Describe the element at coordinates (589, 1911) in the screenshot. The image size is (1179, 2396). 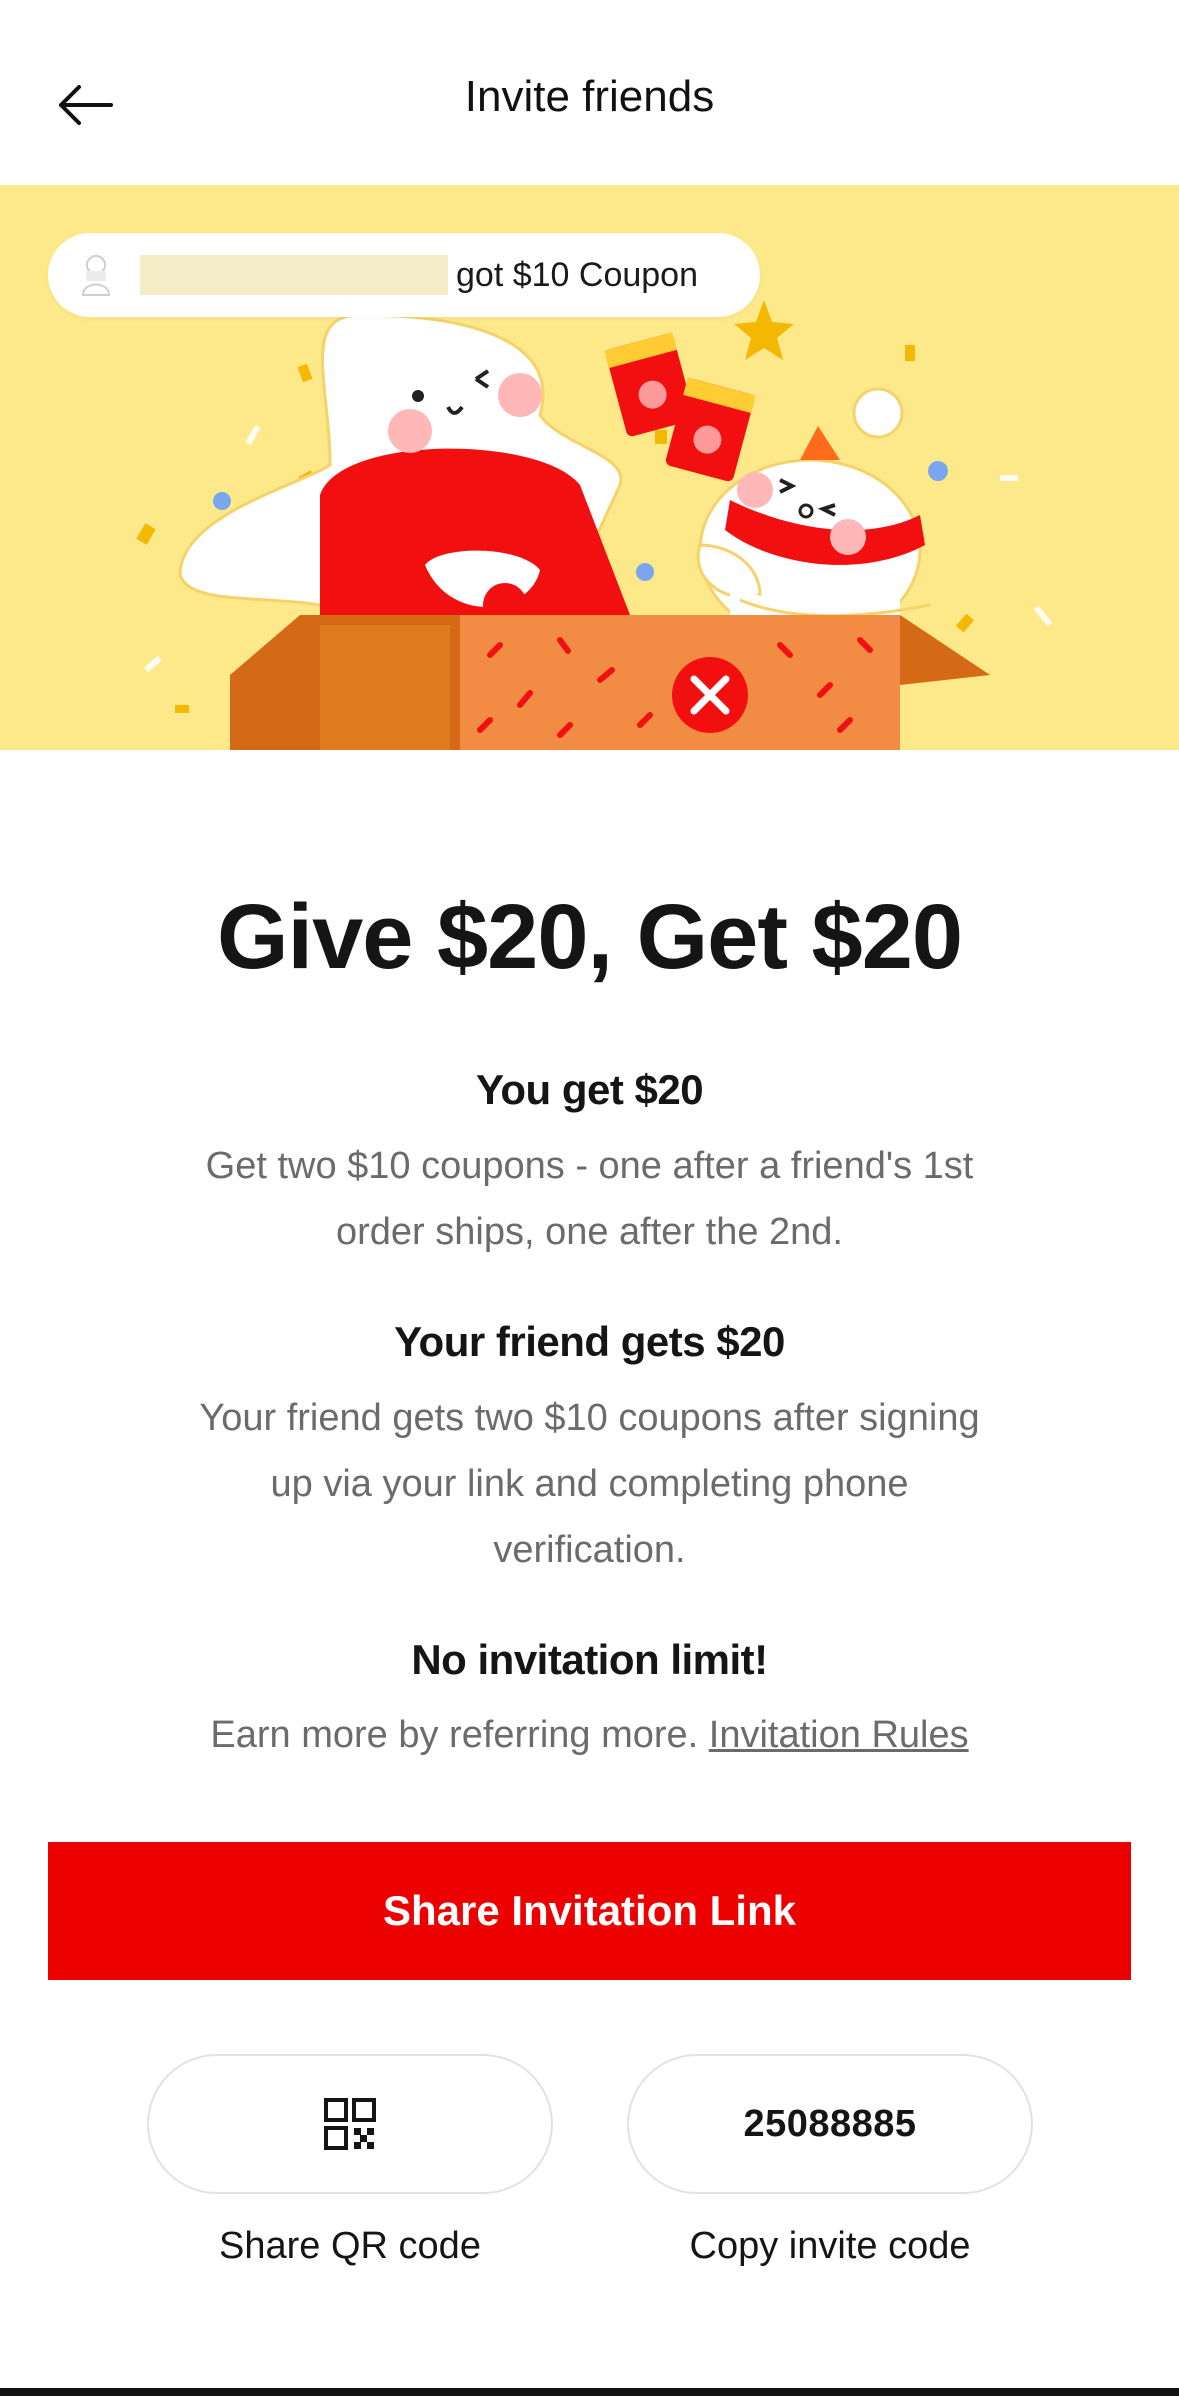
I see `share-invitation-link-button: Share Invitation Link` at that location.